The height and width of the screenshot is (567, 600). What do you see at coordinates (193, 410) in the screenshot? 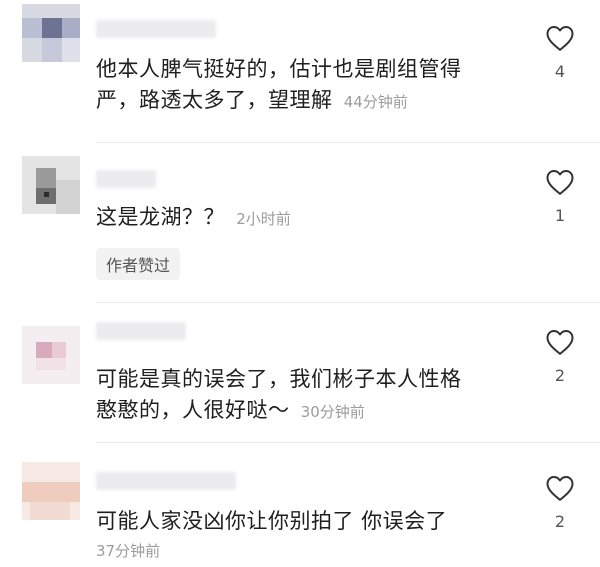
I see `comment-text-line: 憨憨的，人很好哒～` at bounding box center [193, 410].